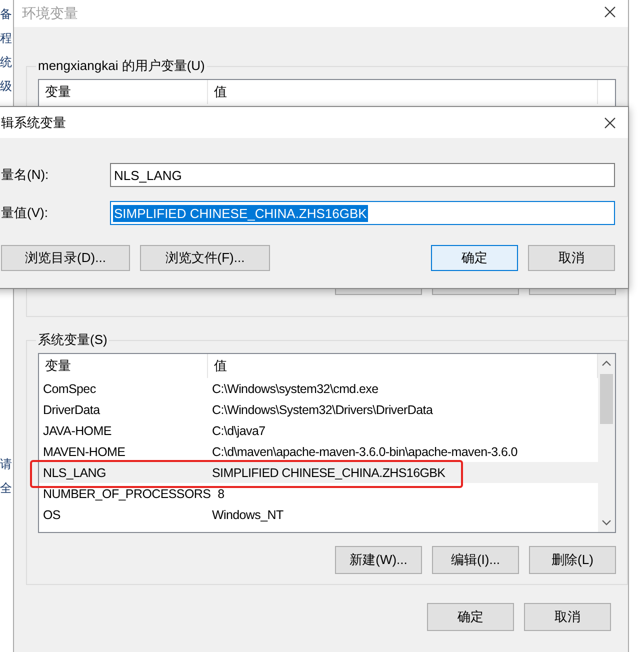  I want to click on background-text: 统, so click(6, 62).